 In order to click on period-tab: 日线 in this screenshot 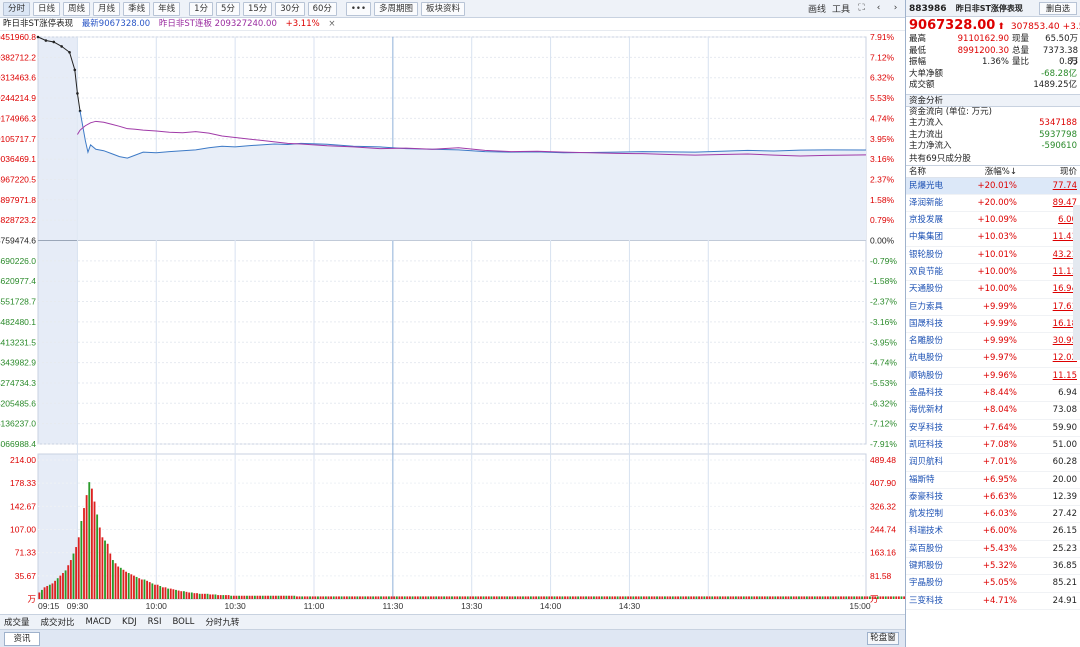, I will do `click(47, 8)`.